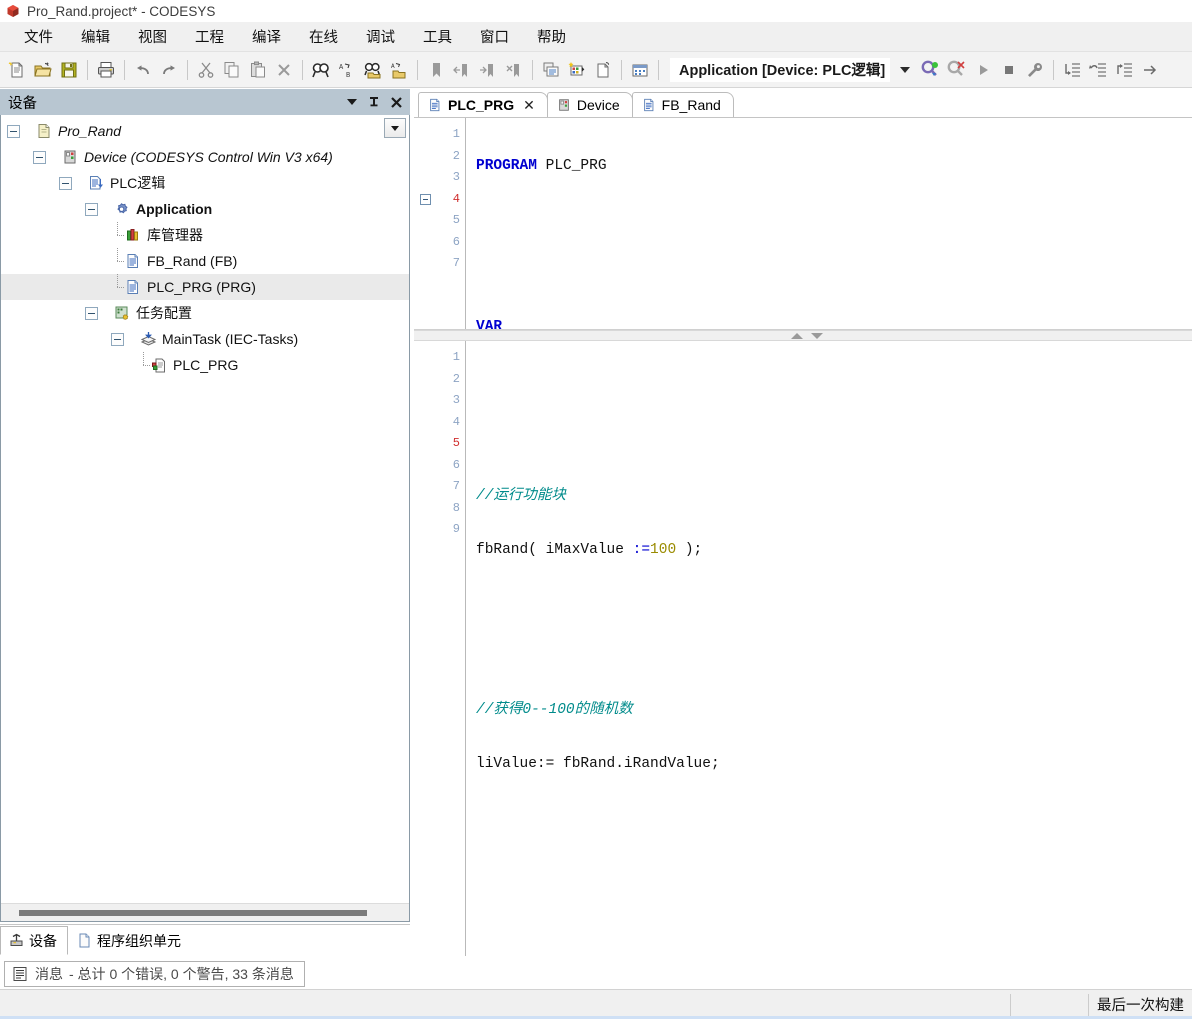 The image size is (1192, 1019). I want to click on login-icon, so click(931, 70).